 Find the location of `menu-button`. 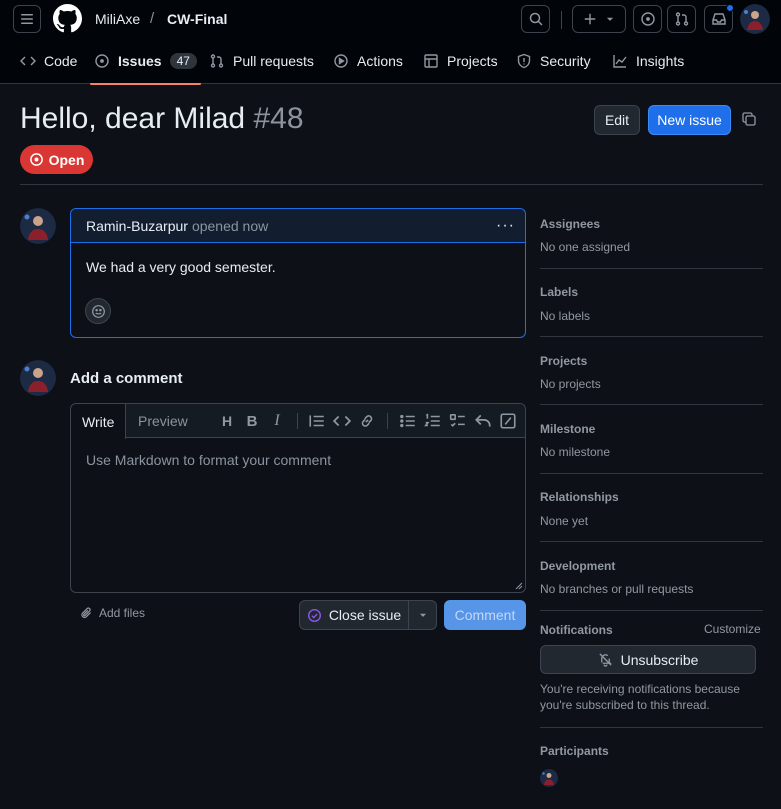

menu-button is located at coordinates (27, 19).